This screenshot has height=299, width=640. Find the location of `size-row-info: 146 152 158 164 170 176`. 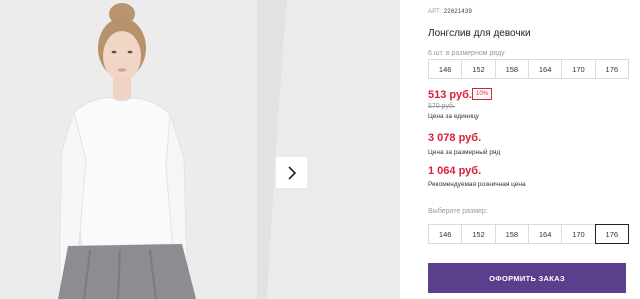

size-row-info: 146 152 158 164 170 176 is located at coordinates (528, 69).